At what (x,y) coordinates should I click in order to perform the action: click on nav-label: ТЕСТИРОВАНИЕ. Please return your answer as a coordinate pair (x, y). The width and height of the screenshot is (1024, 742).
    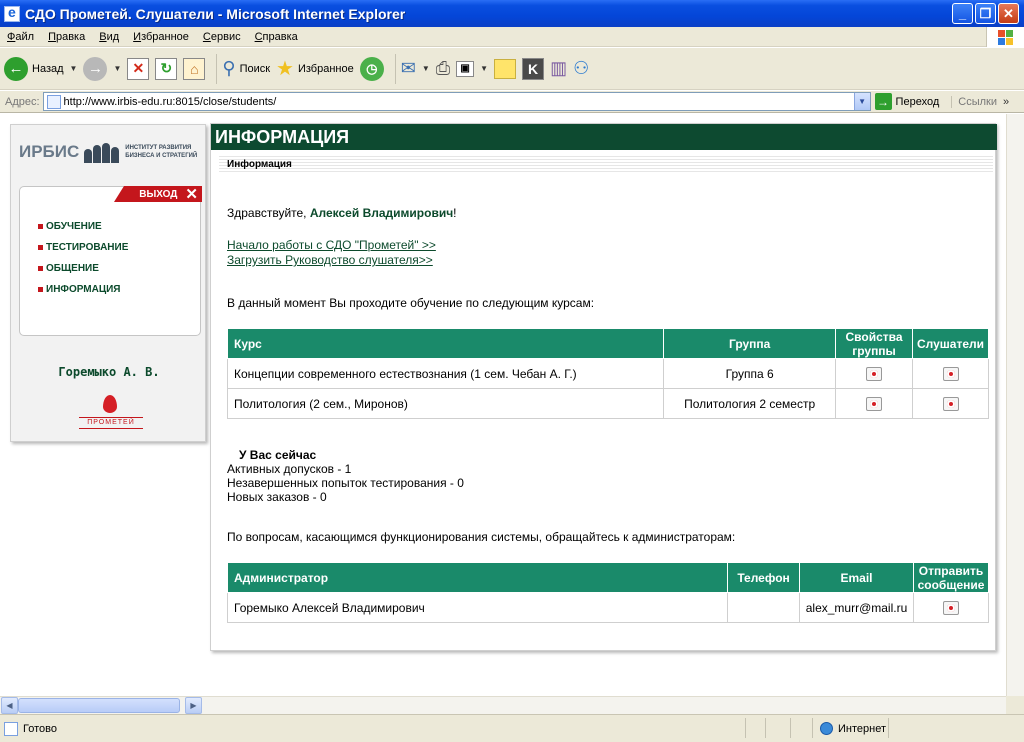
    Looking at the image, I should click on (87, 247).